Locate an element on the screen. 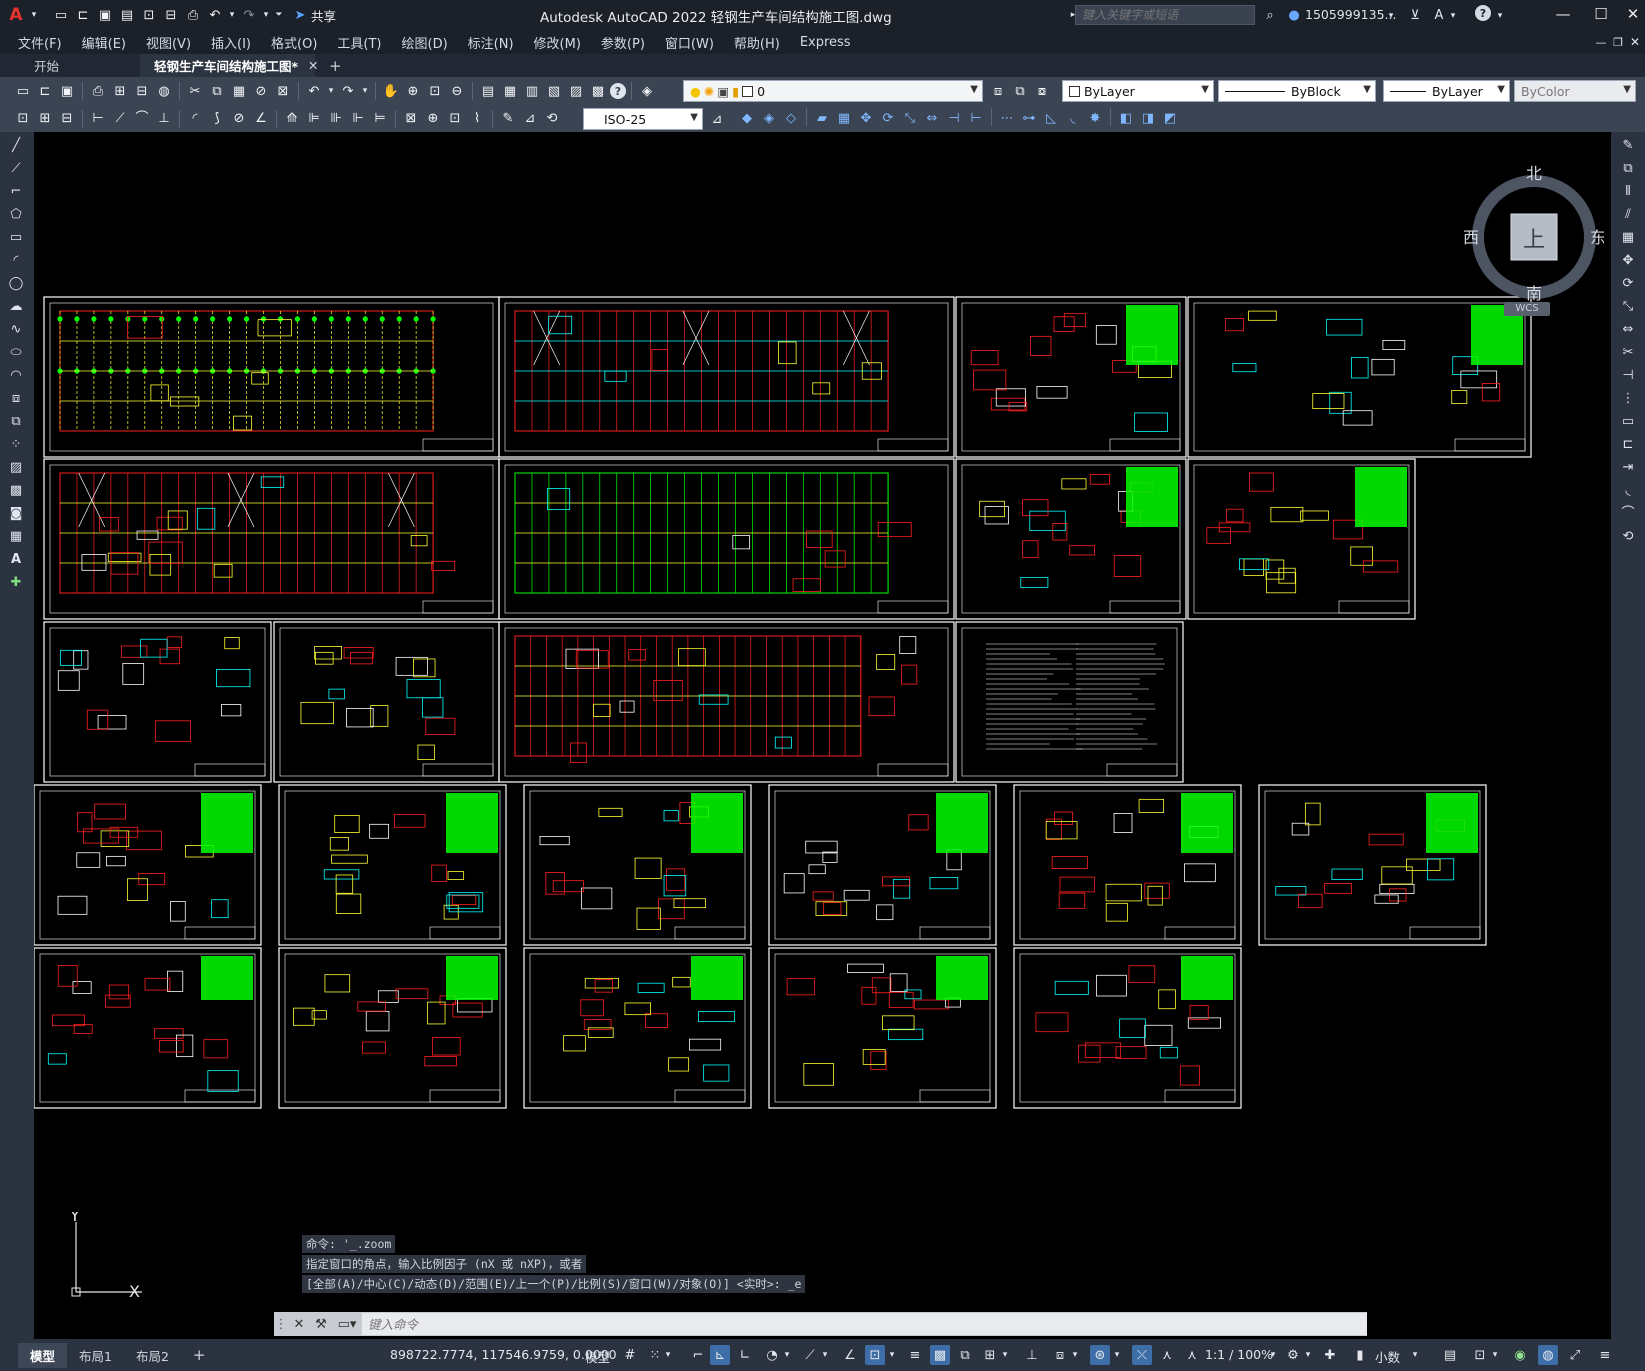 The image size is (1645, 1371). copy-icon: ⧉ is located at coordinates (217, 91).